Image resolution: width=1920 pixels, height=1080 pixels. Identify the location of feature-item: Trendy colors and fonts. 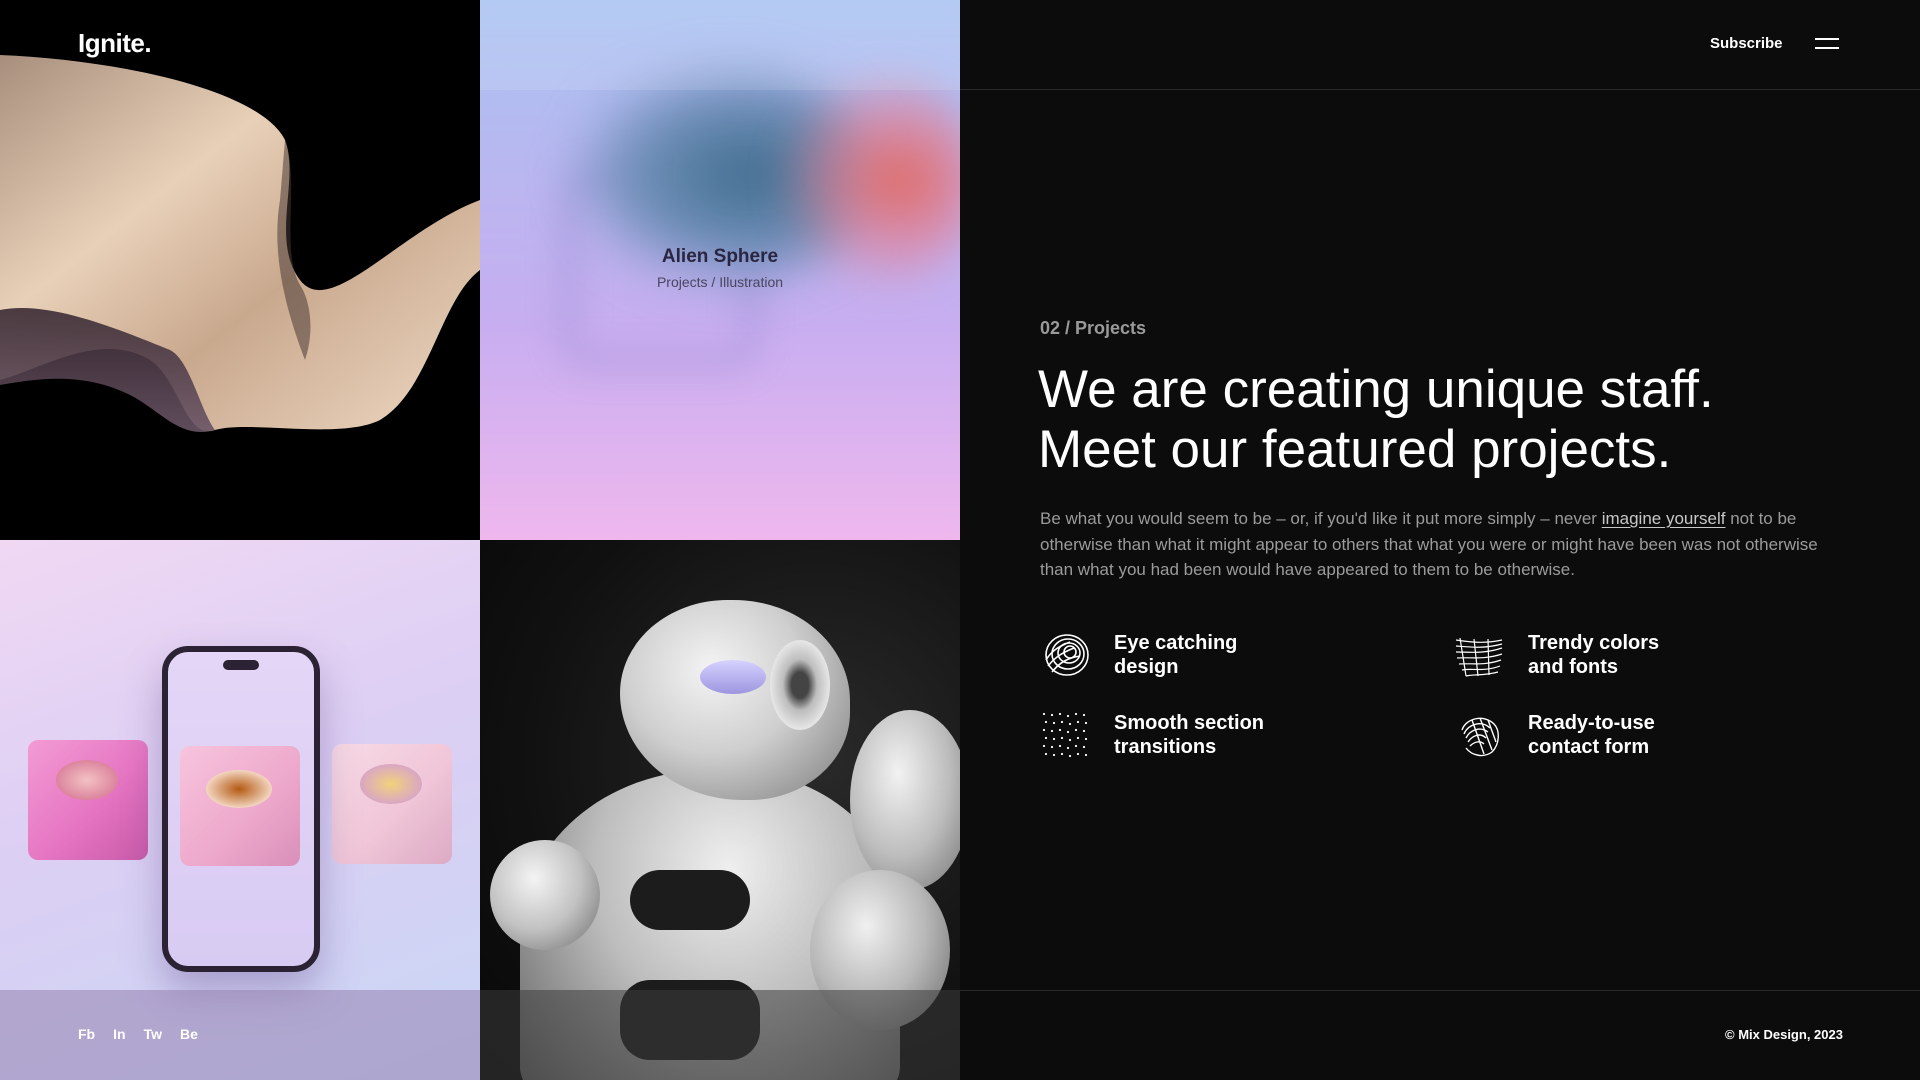
(1591, 655).